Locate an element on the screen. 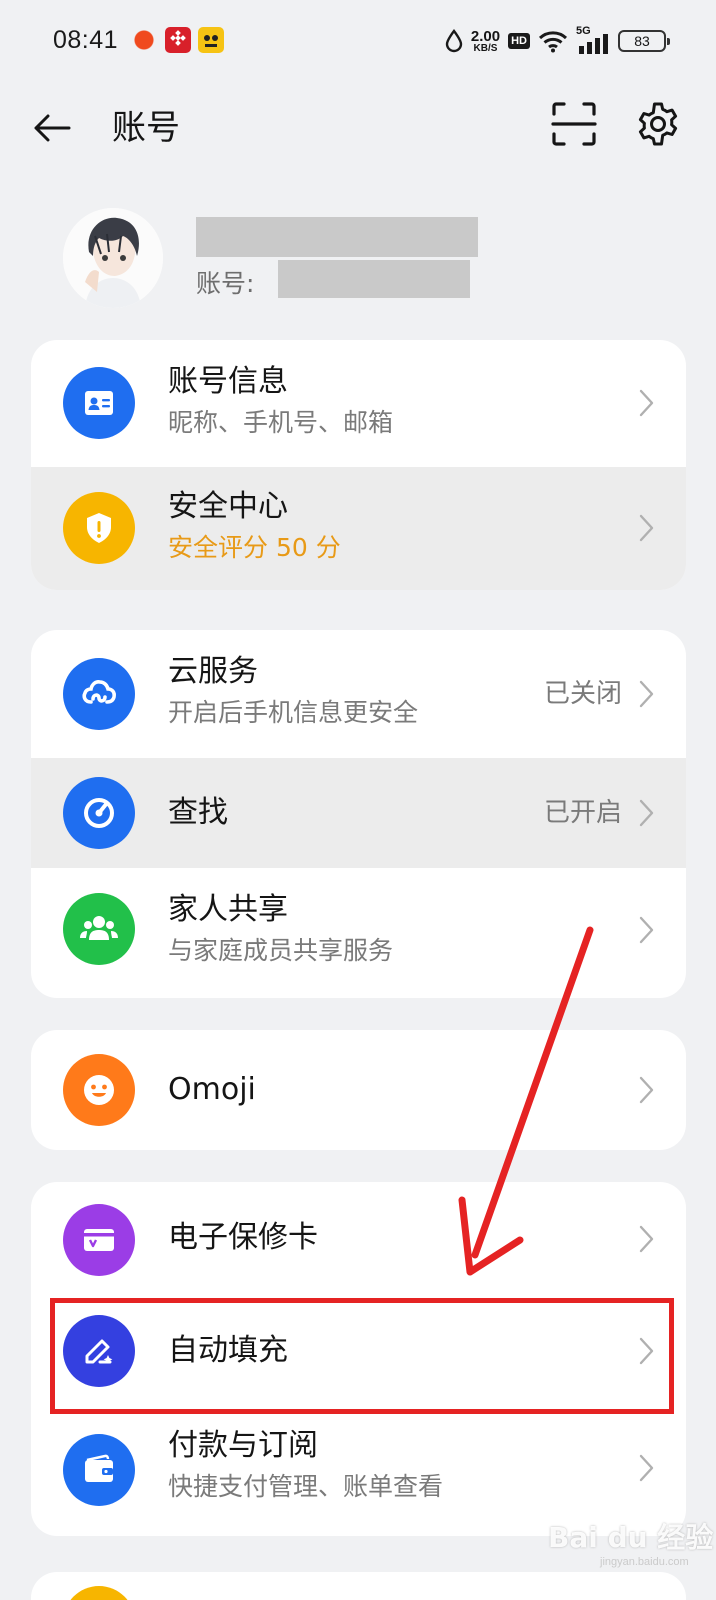  scan-icon is located at coordinates (574, 124).